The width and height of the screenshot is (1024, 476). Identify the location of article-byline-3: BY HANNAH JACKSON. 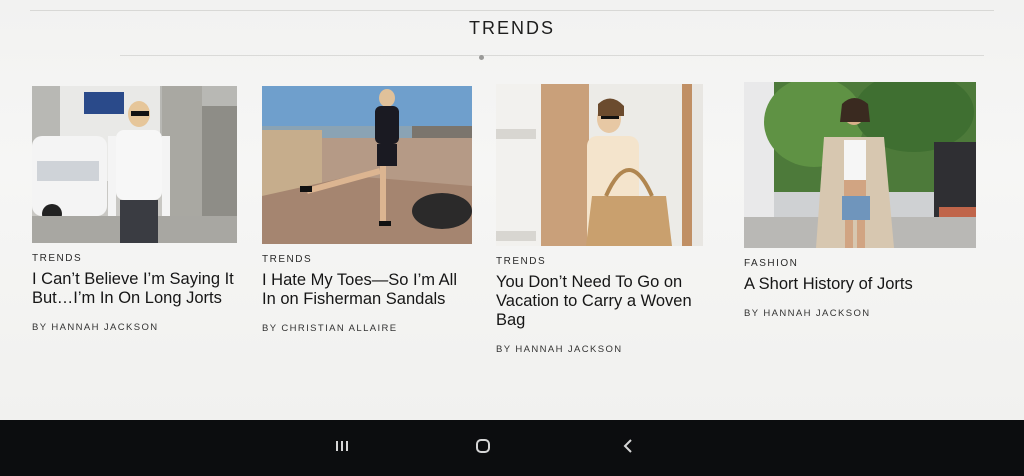
(601, 349).